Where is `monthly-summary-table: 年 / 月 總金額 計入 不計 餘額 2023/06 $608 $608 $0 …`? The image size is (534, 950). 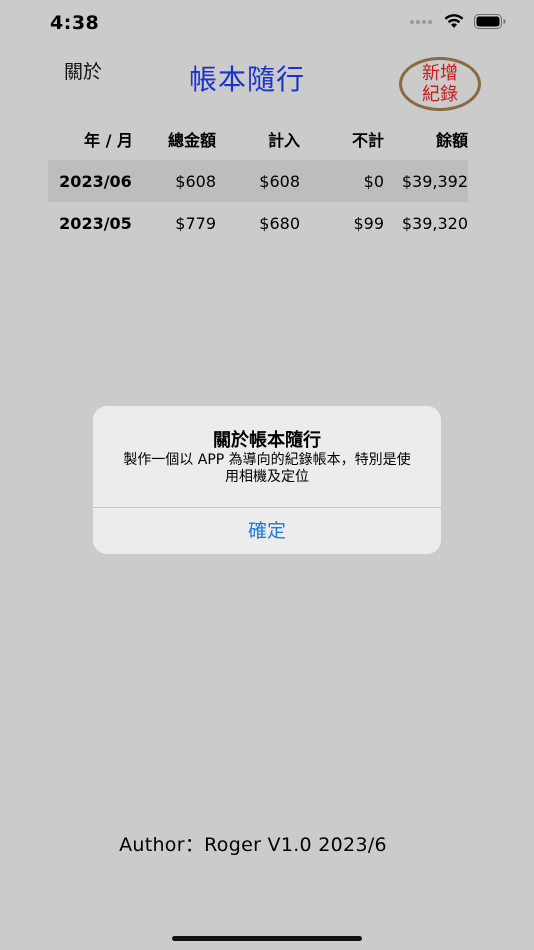 monthly-summary-table: 年 / 月 總金額 計入 不計 餘額 2023/06 $608 $608 $0 … is located at coordinates (258, 181).